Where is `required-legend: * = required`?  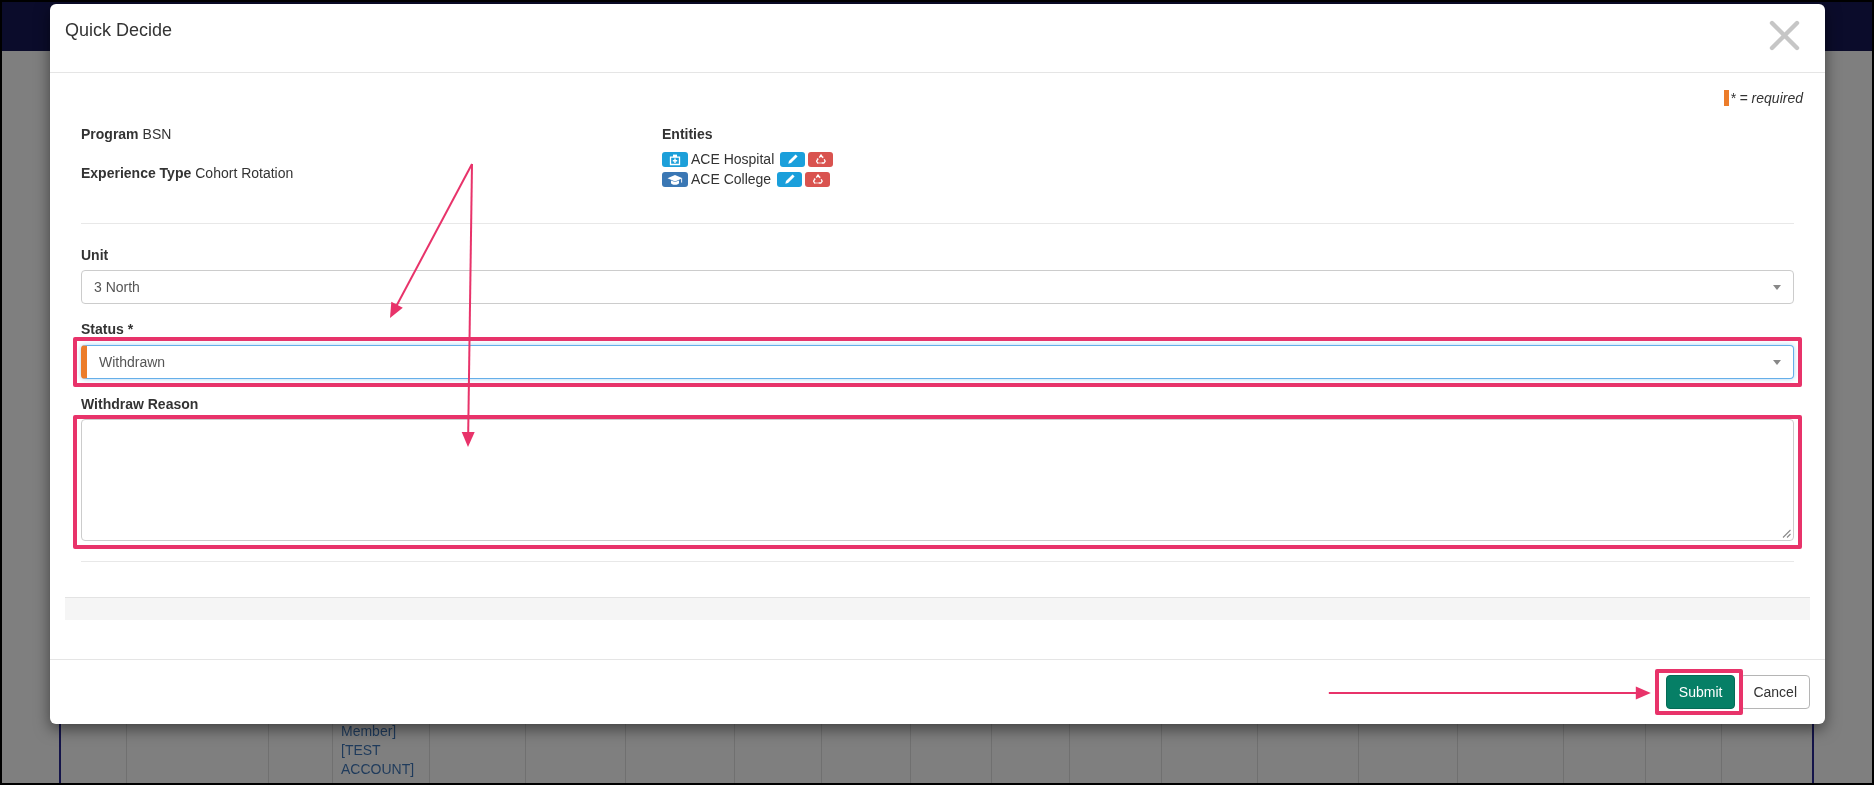
required-legend: * = required is located at coordinates (1766, 98).